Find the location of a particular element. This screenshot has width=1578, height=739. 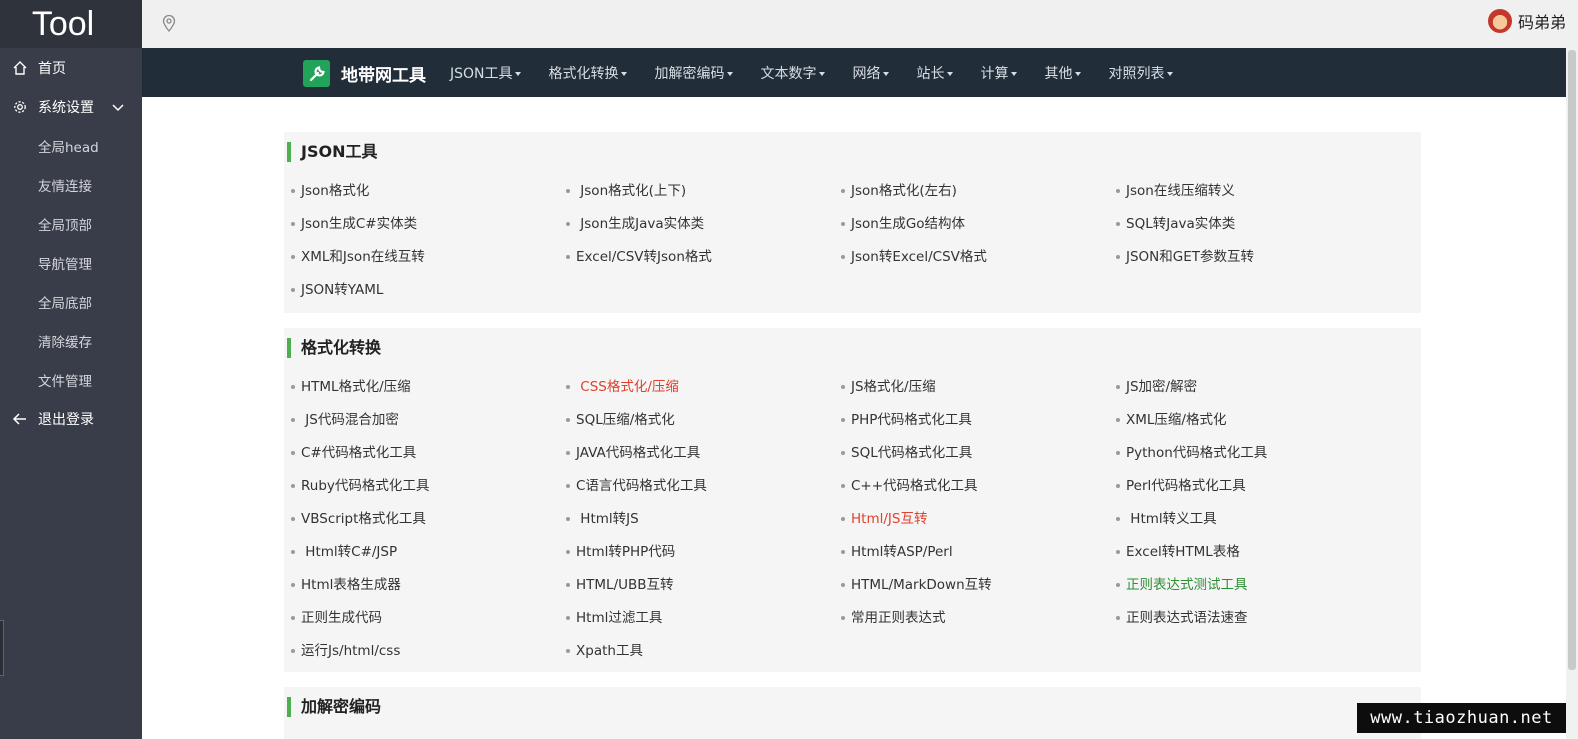

user-menu: 码弟弟 is located at coordinates (1526, 21).